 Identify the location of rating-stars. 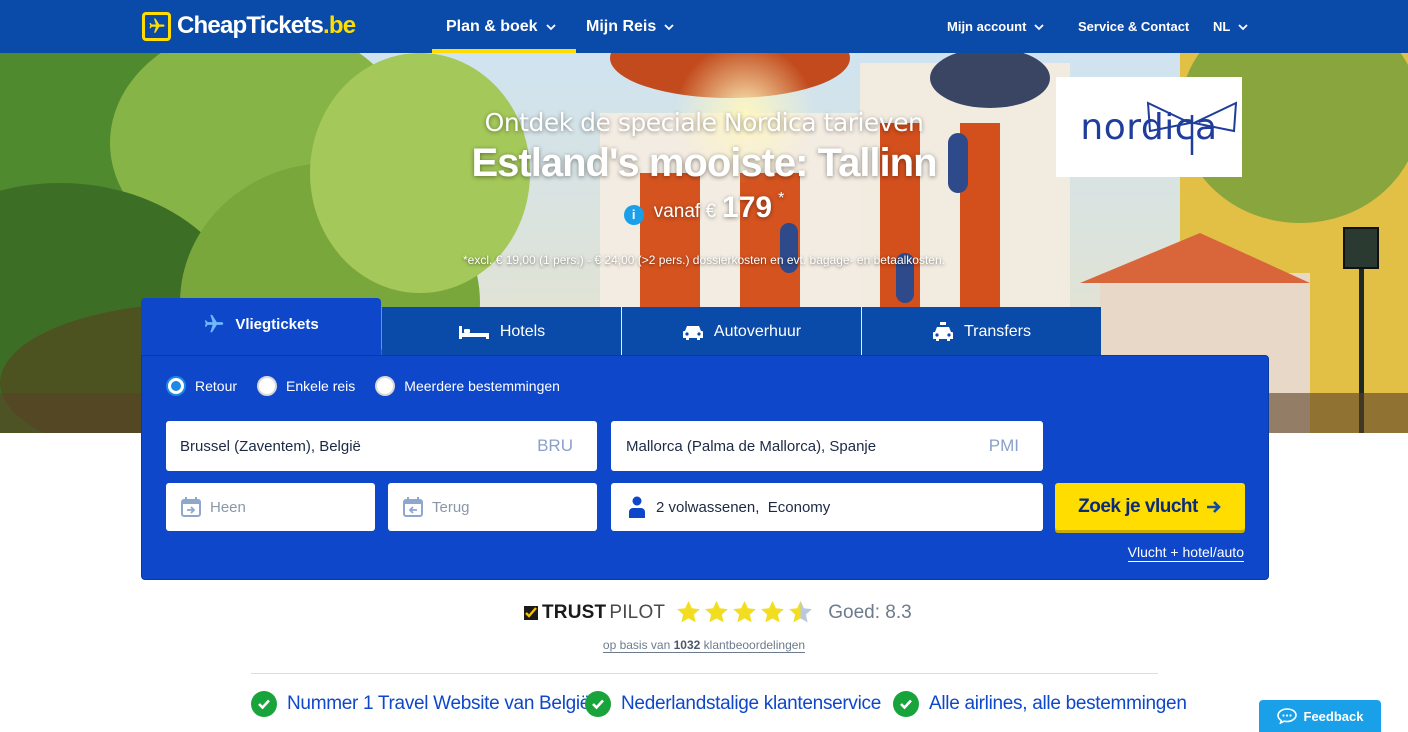
(744, 612).